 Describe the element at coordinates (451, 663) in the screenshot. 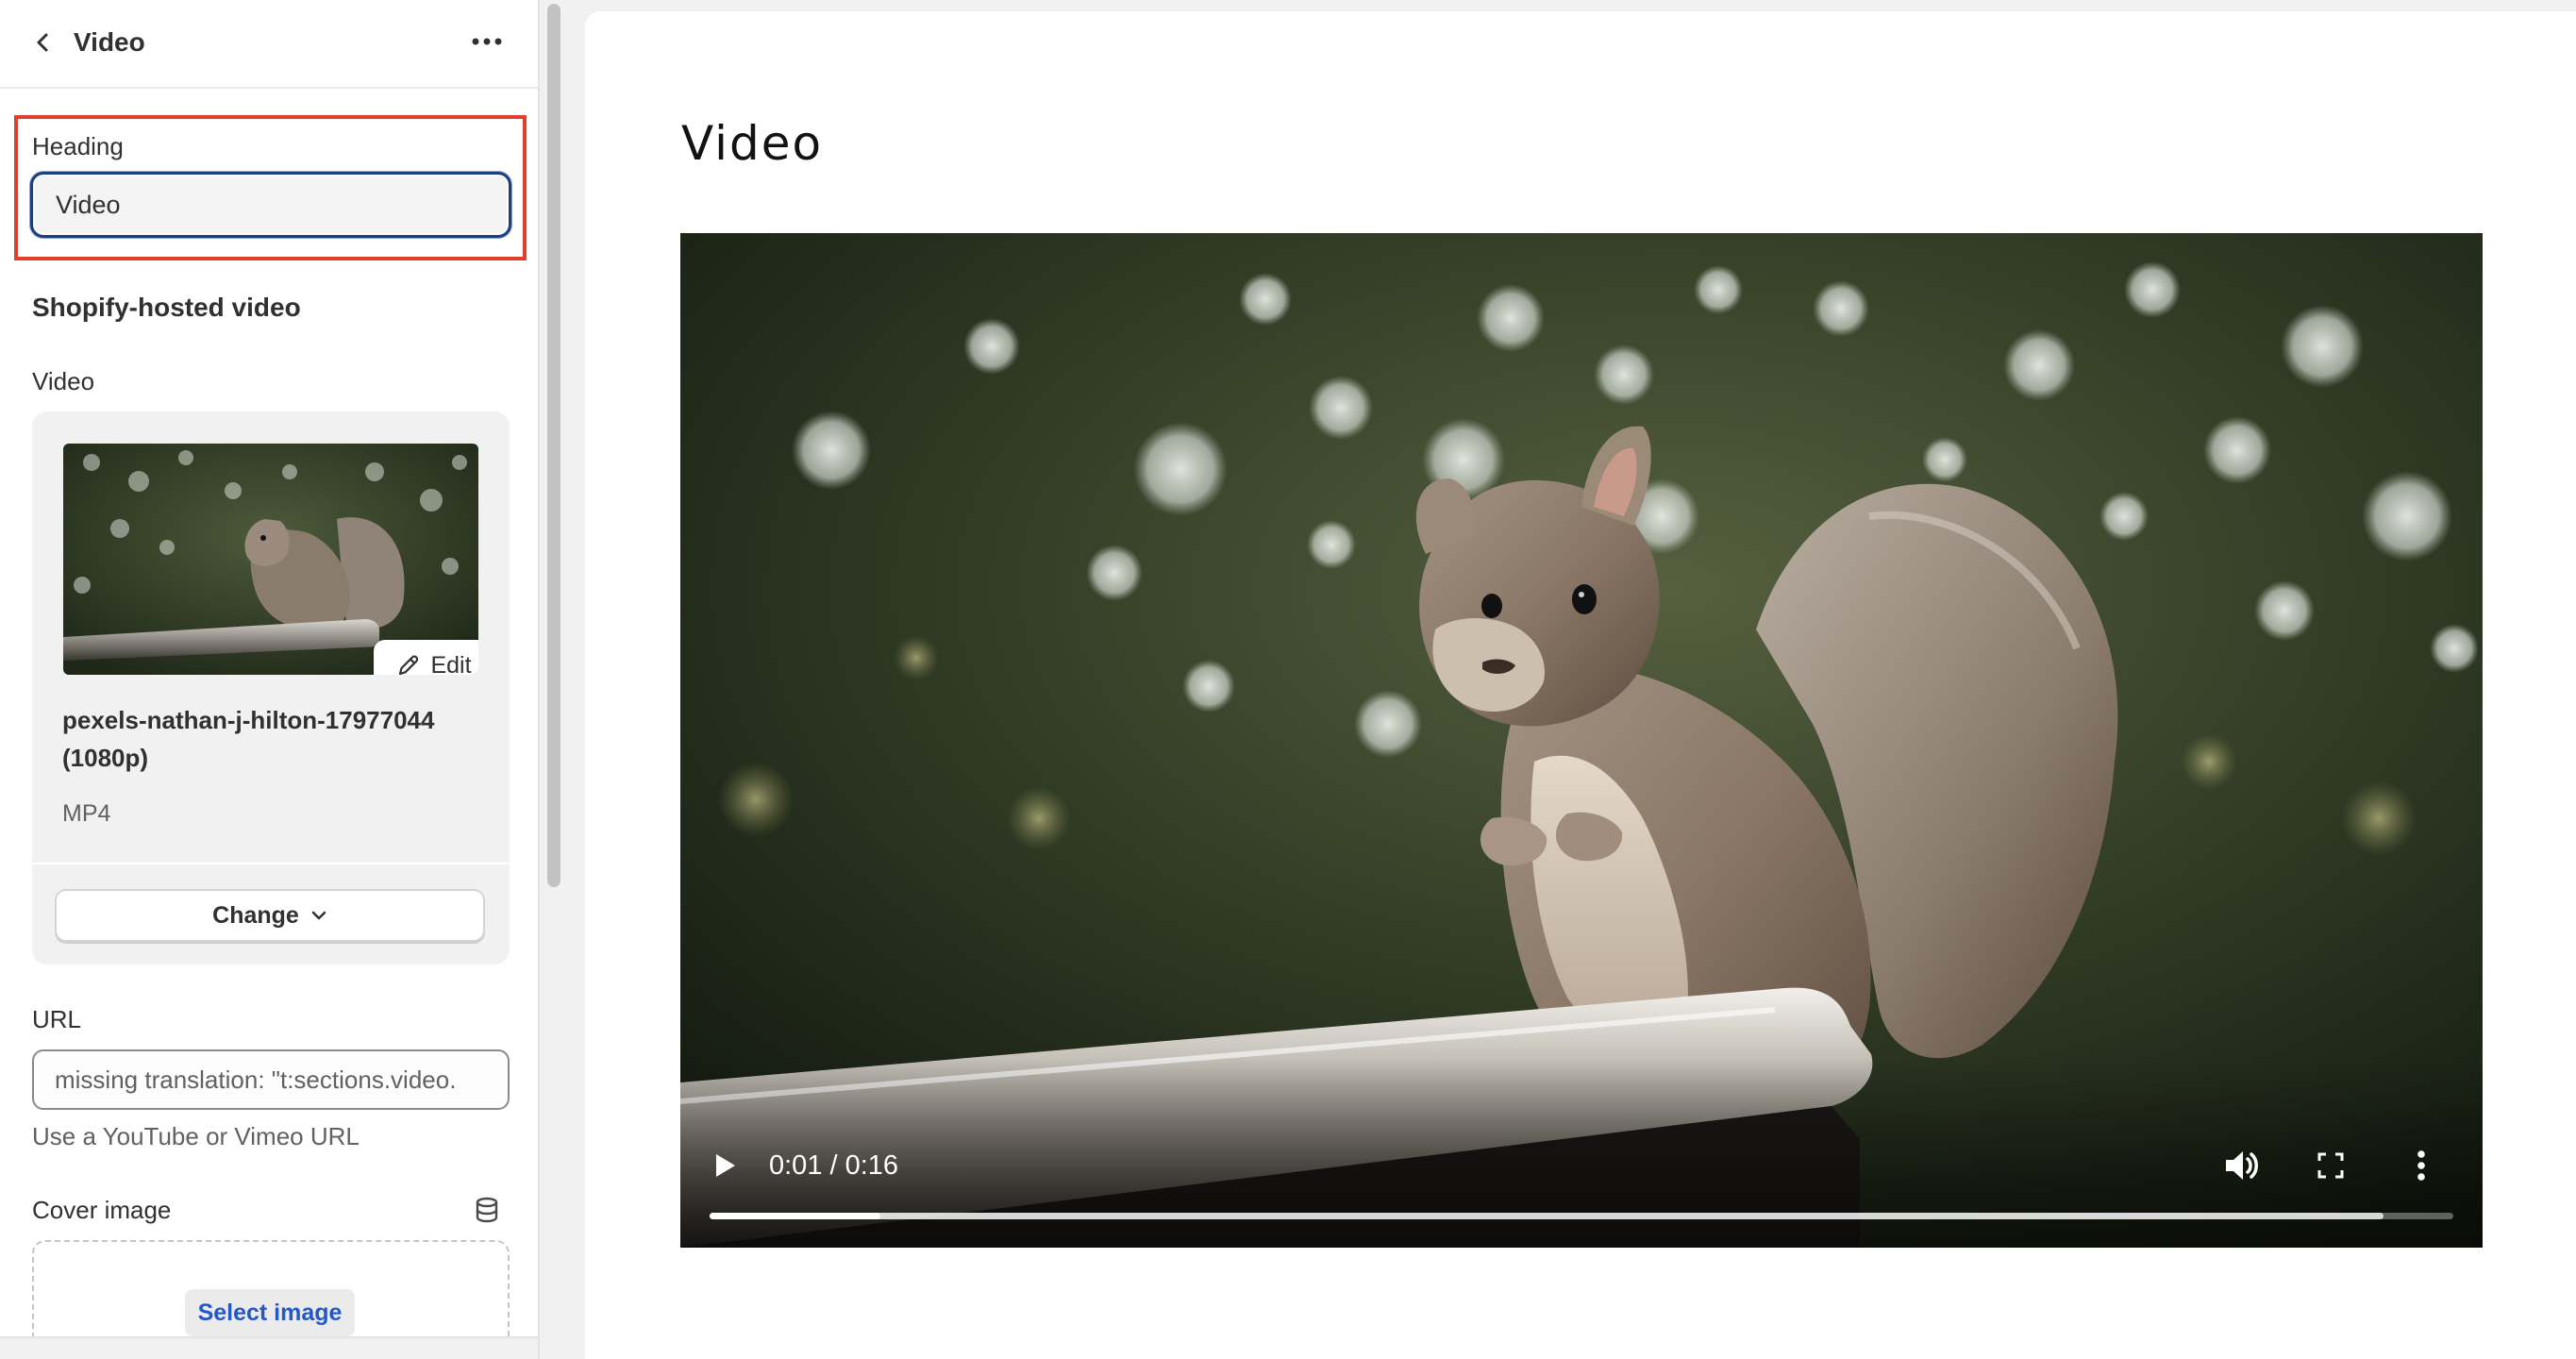

I see `edit-label: Edit` at that location.